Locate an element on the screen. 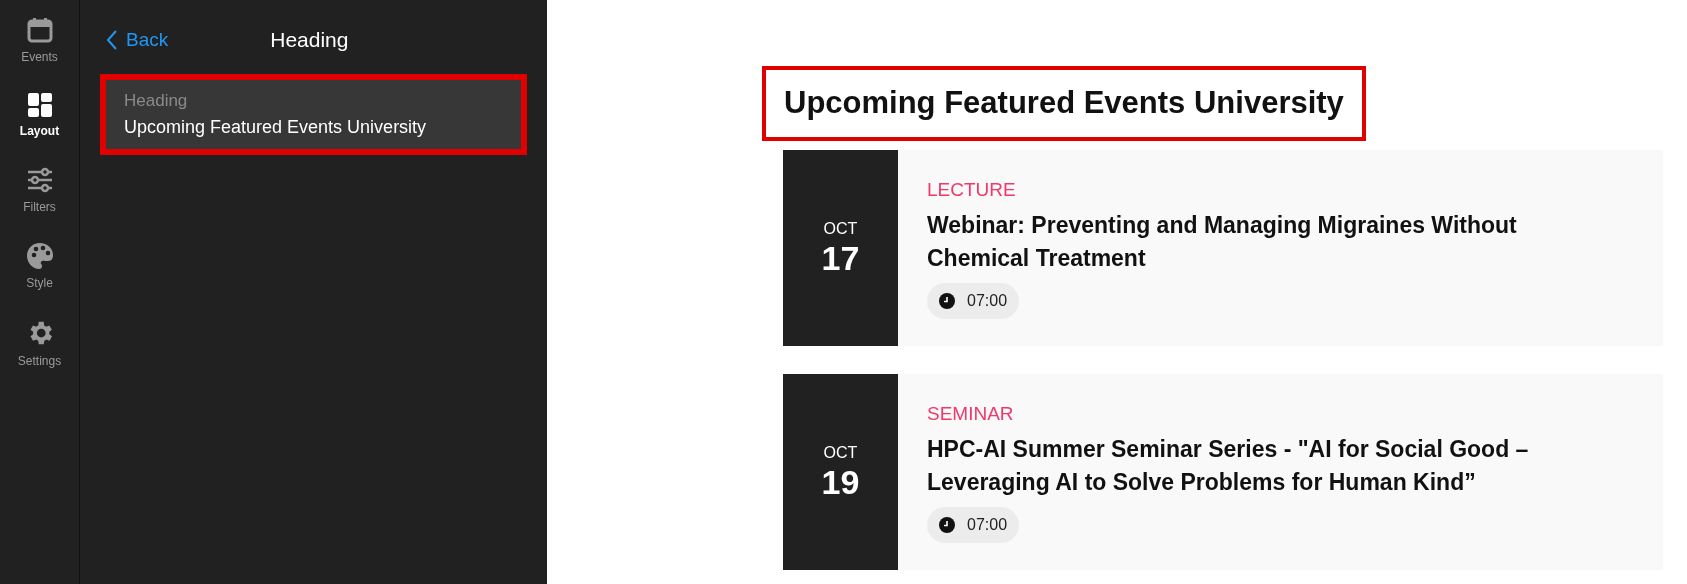 The height and width of the screenshot is (584, 1687). field-value: Upcoming Featured Events University is located at coordinates (276, 127).